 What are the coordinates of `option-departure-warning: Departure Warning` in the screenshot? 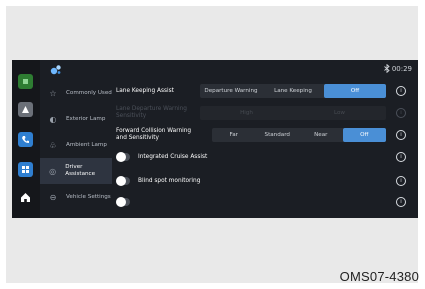 It's located at (231, 91).